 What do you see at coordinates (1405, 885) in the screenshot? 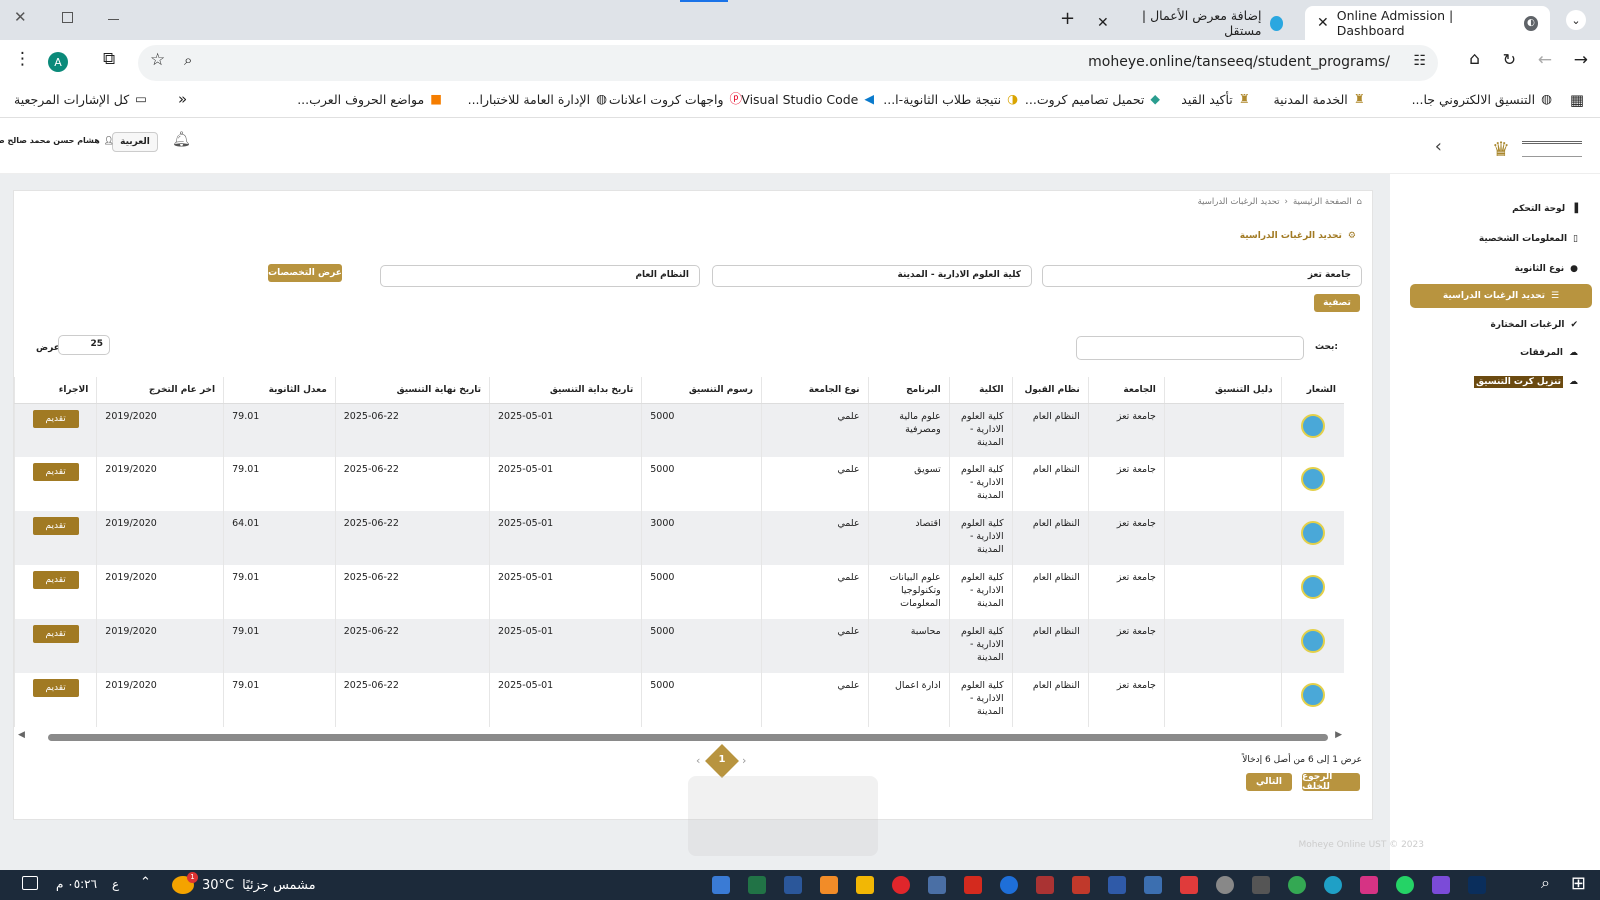
I see `whatsapp-icon` at bounding box center [1405, 885].